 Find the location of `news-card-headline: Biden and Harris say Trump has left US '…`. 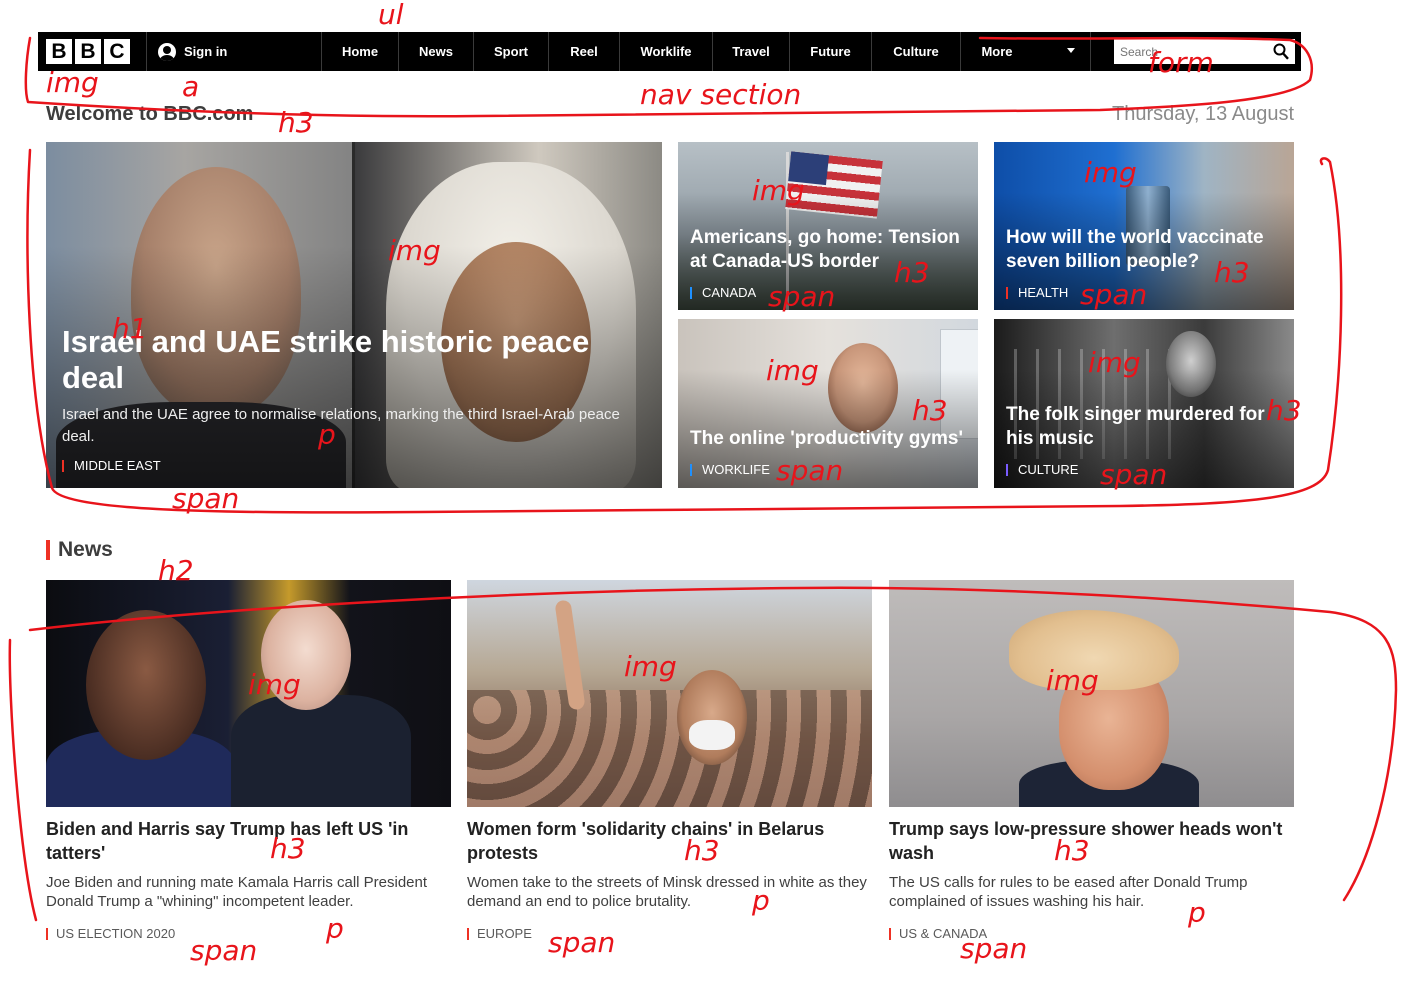

news-card-headline: Biden and Harris say Trump has left US '… is located at coordinates (248, 841).